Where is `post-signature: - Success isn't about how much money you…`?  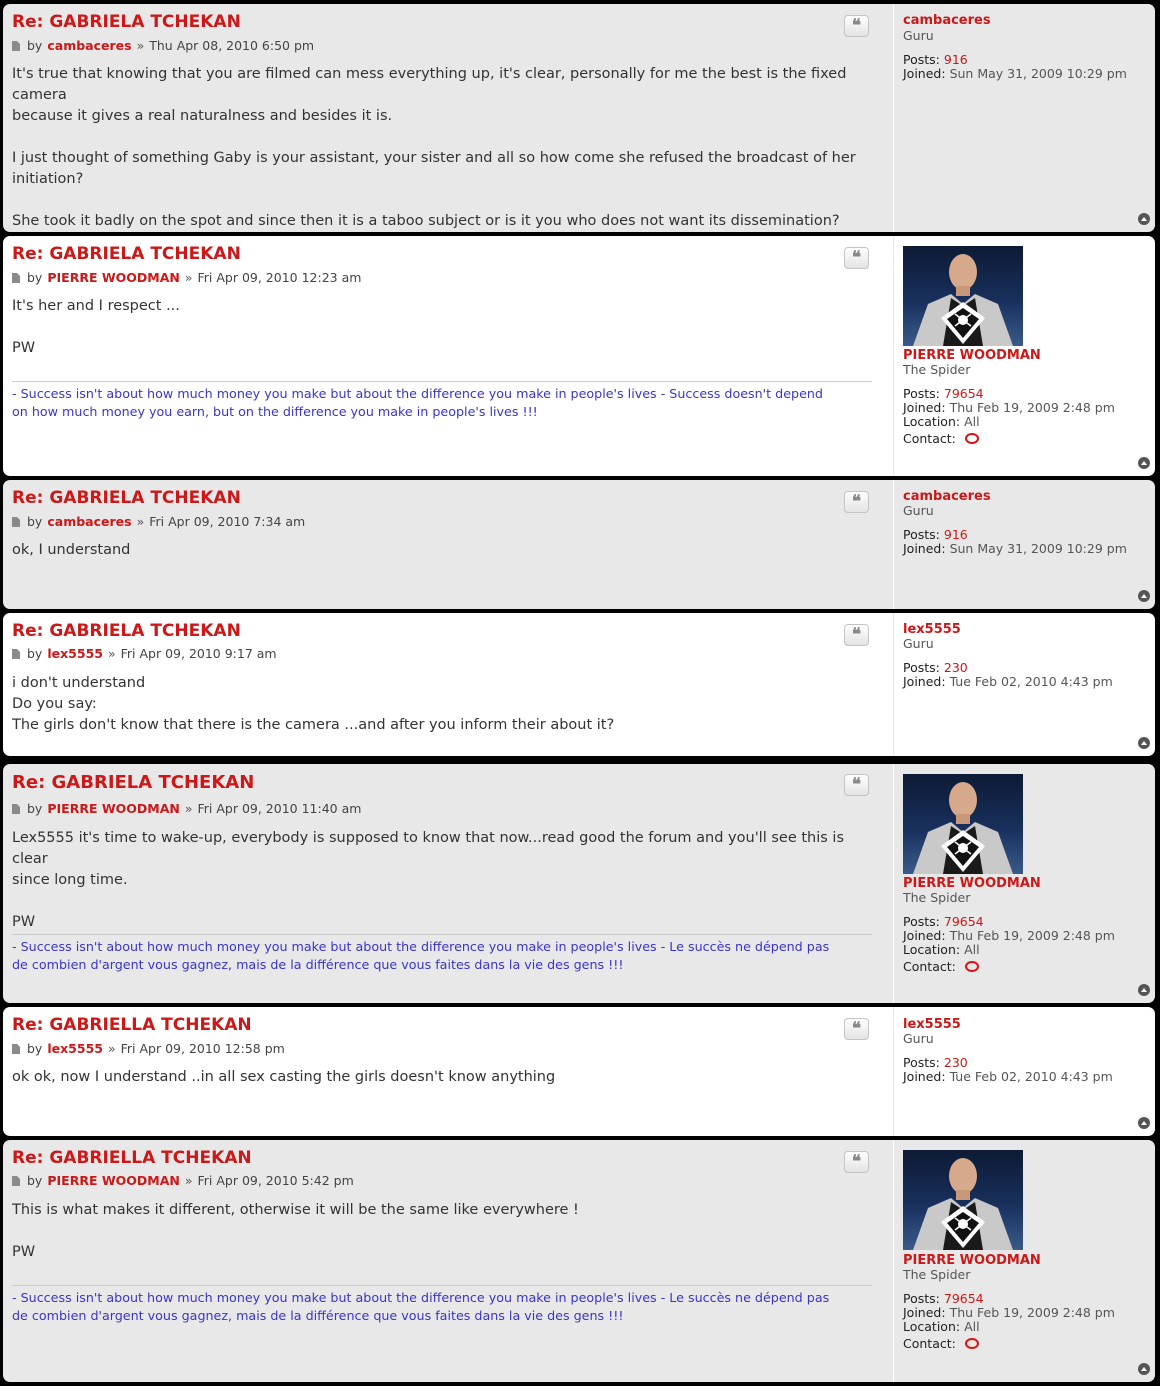
post-signature: - Success isn't about how much money you… is located at coordinates (442, 1305).